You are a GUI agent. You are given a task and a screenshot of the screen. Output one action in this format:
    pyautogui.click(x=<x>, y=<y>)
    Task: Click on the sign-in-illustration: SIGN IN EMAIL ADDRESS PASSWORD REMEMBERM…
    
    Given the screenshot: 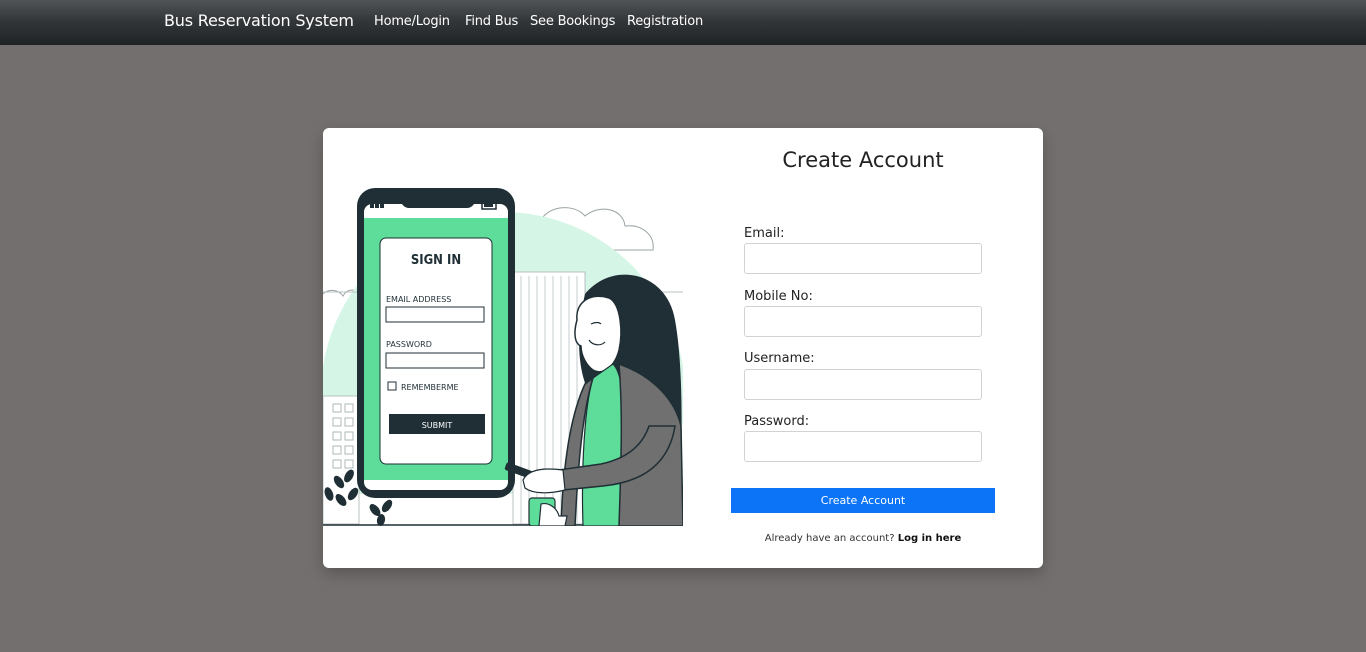 What is the action you would take?
    pyautogui.click(x=503, y=357)
    